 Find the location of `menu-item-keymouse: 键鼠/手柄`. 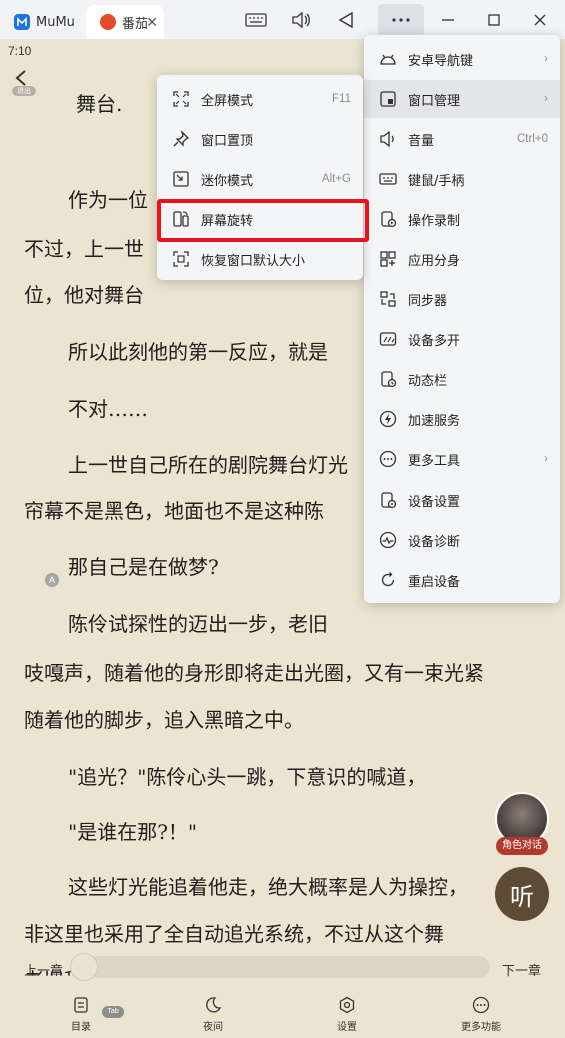

menu-item-keymouse: 键鼠/手柄 is located at coordinates (462, 179).